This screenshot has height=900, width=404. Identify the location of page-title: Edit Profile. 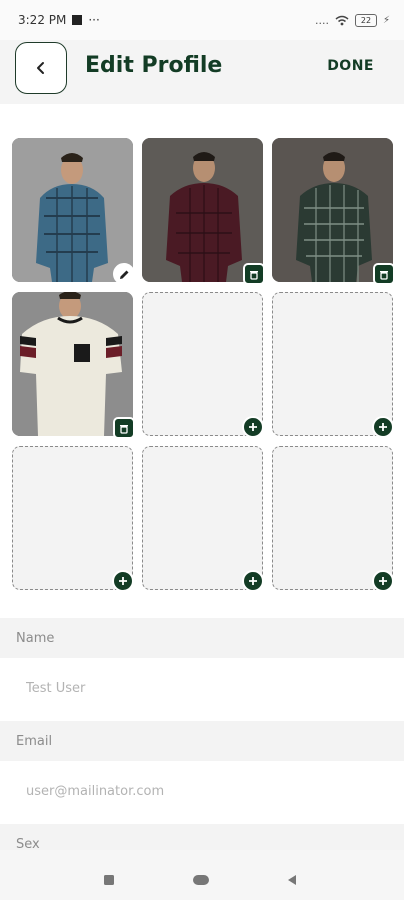
(154, 65).